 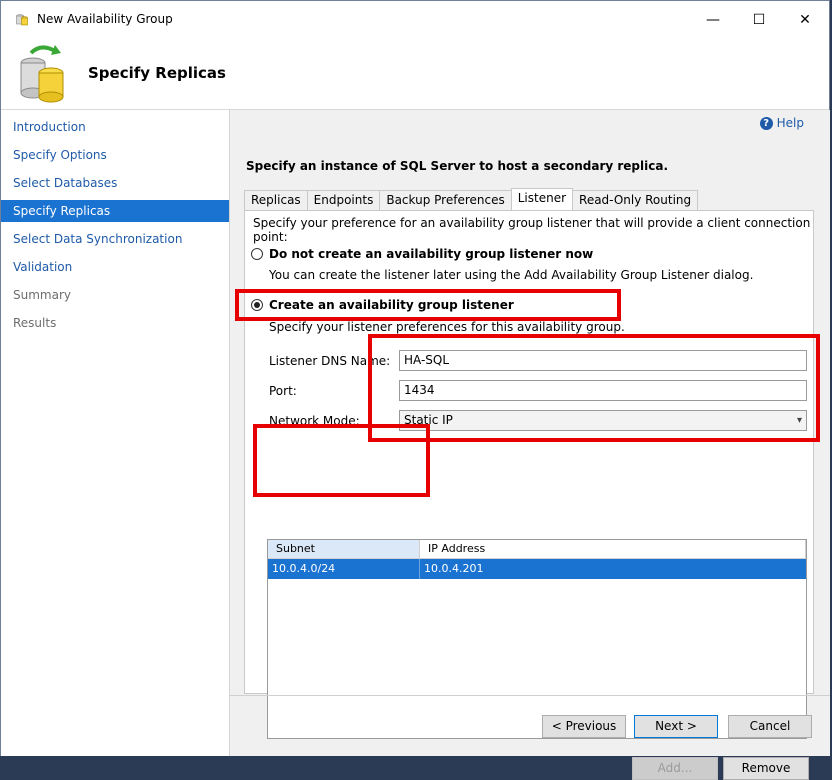 I want to click on remove-button: Remove, so click(x=766, y=768).